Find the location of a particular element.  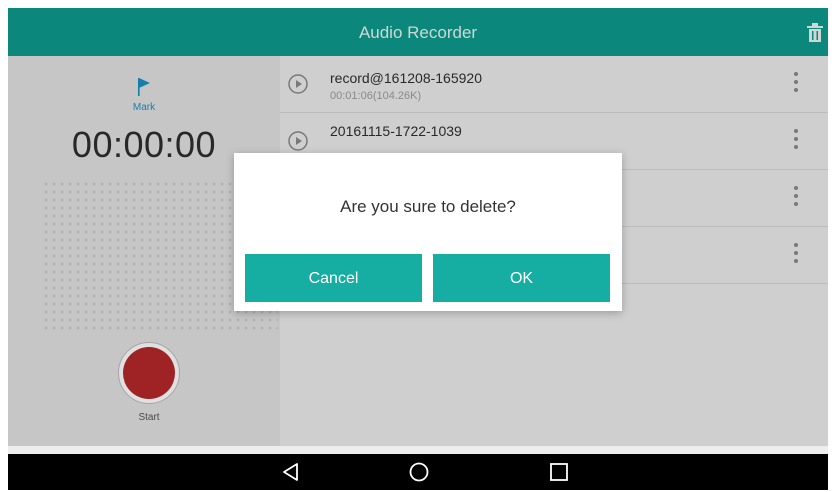

cancel-button: Cancel is located at coordinates (333, 278).